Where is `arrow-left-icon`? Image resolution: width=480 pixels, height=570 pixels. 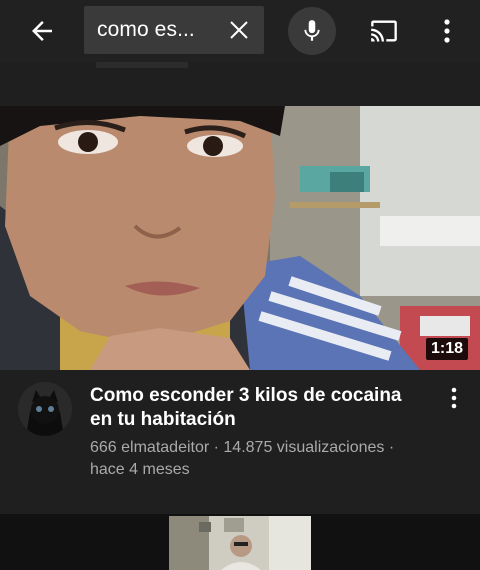 arrow-left-icon is located at coordinates (42, 31).